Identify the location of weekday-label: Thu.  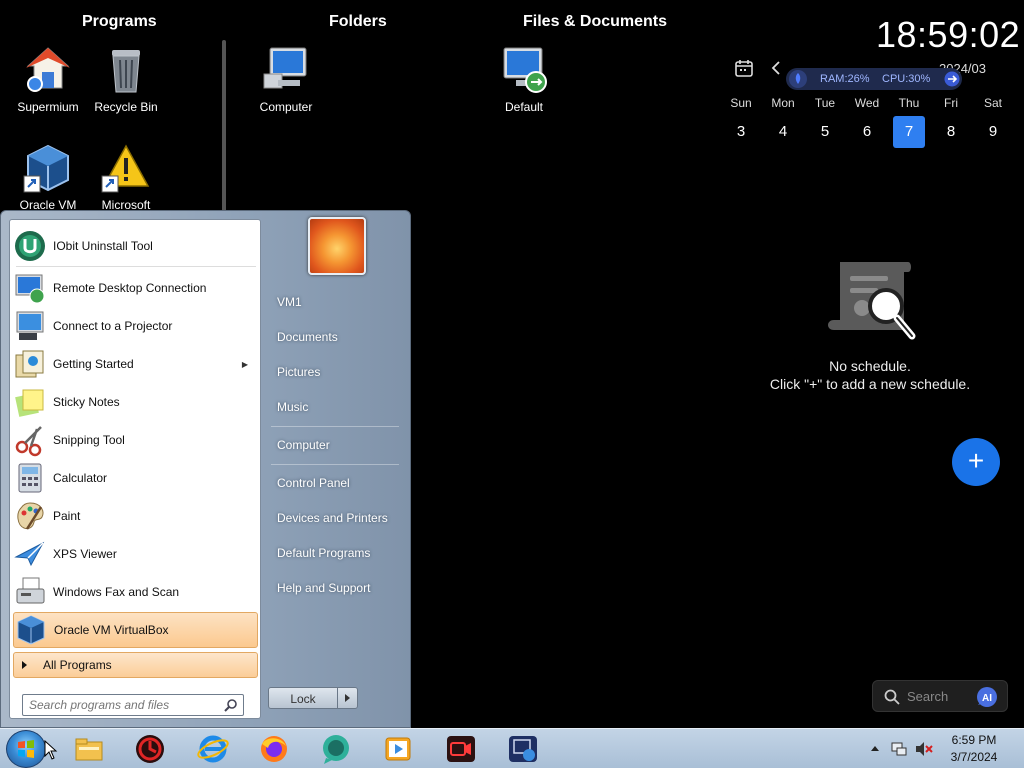
(909, 103).